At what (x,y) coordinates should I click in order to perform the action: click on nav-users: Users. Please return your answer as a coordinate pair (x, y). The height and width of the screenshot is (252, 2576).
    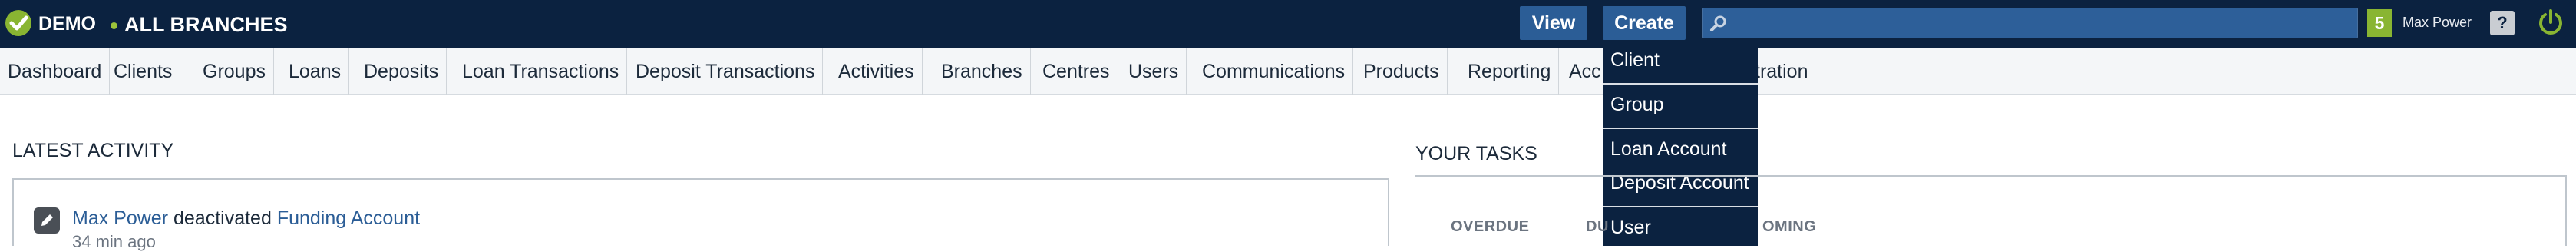
    Looking at the image, I should click on (1154, 71).